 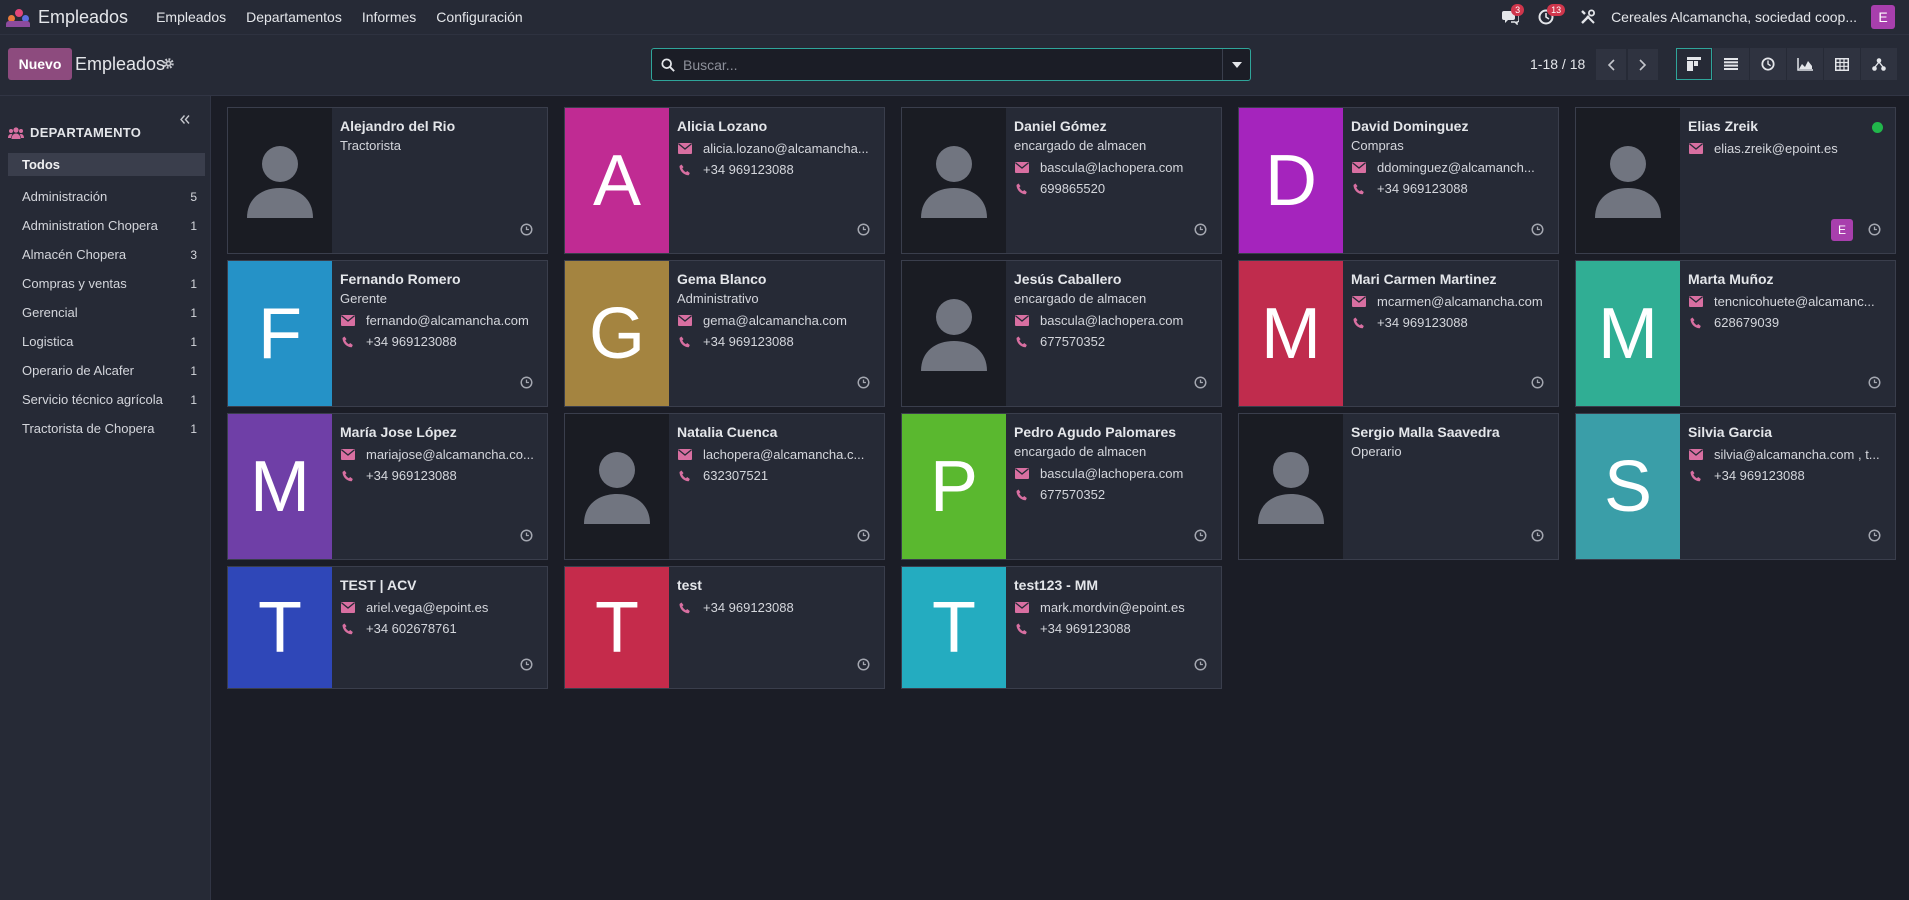 I want to click on pivot-view-button, so click(x=1842, y=64).